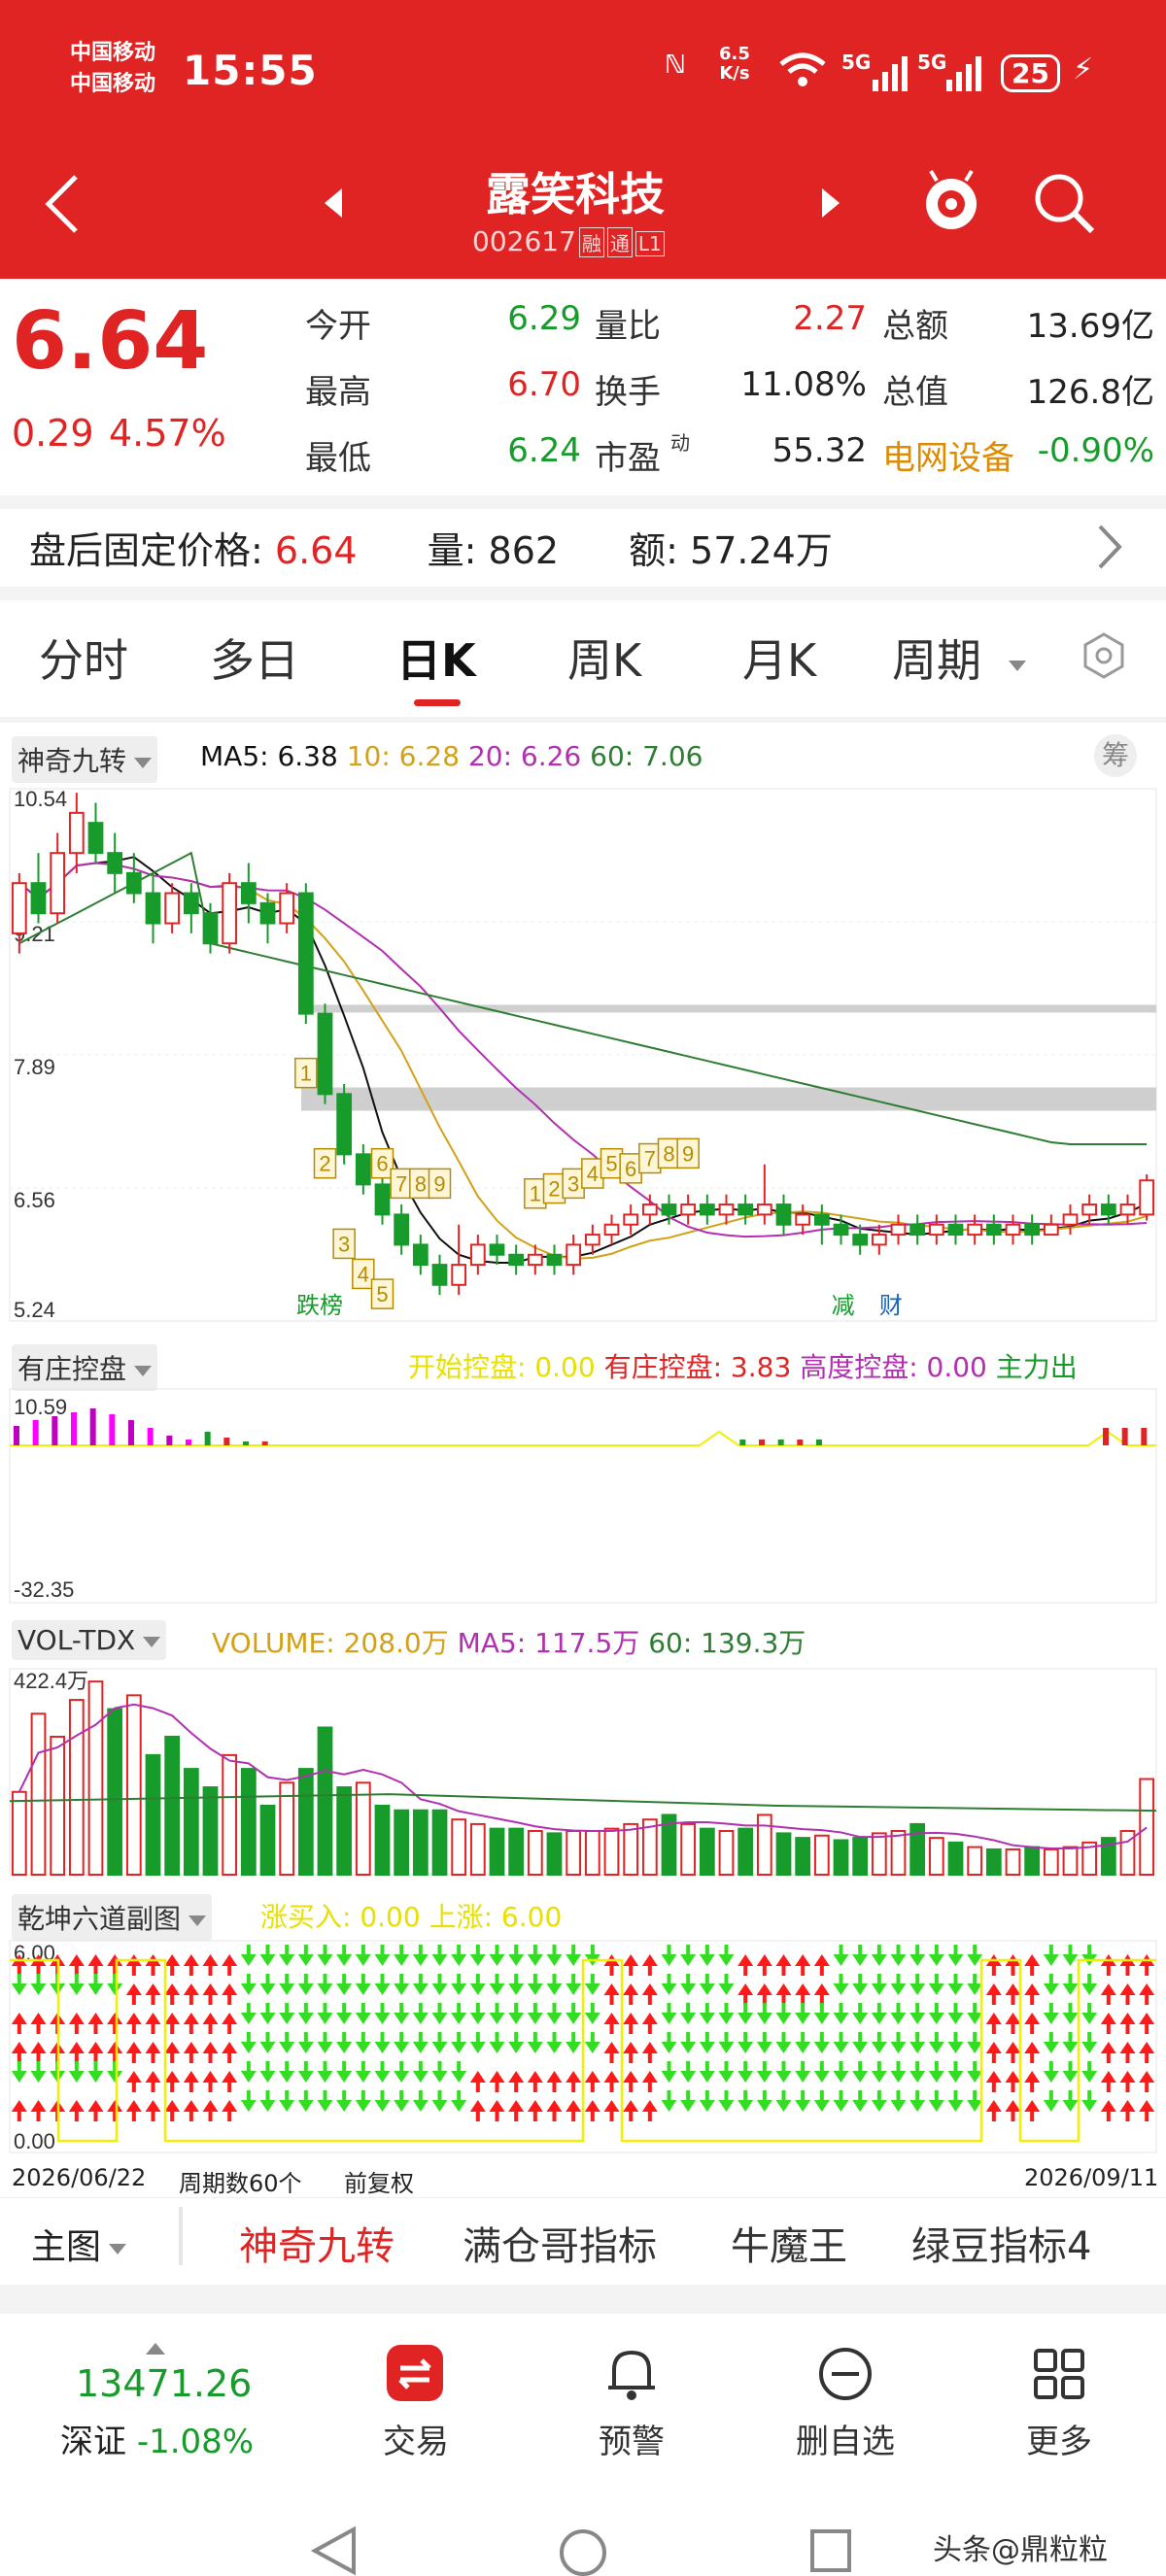  Describe the element at coordinates (734, 64) in the screenshot. I see `net-speed: 6.5 K/s` at that location.